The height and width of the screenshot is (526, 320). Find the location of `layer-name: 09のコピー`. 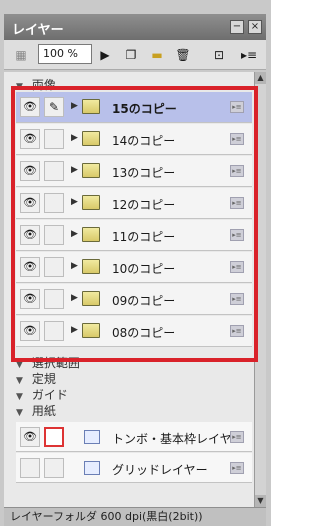

layer-name: 09のコピー is located at coordinates (144, 301).